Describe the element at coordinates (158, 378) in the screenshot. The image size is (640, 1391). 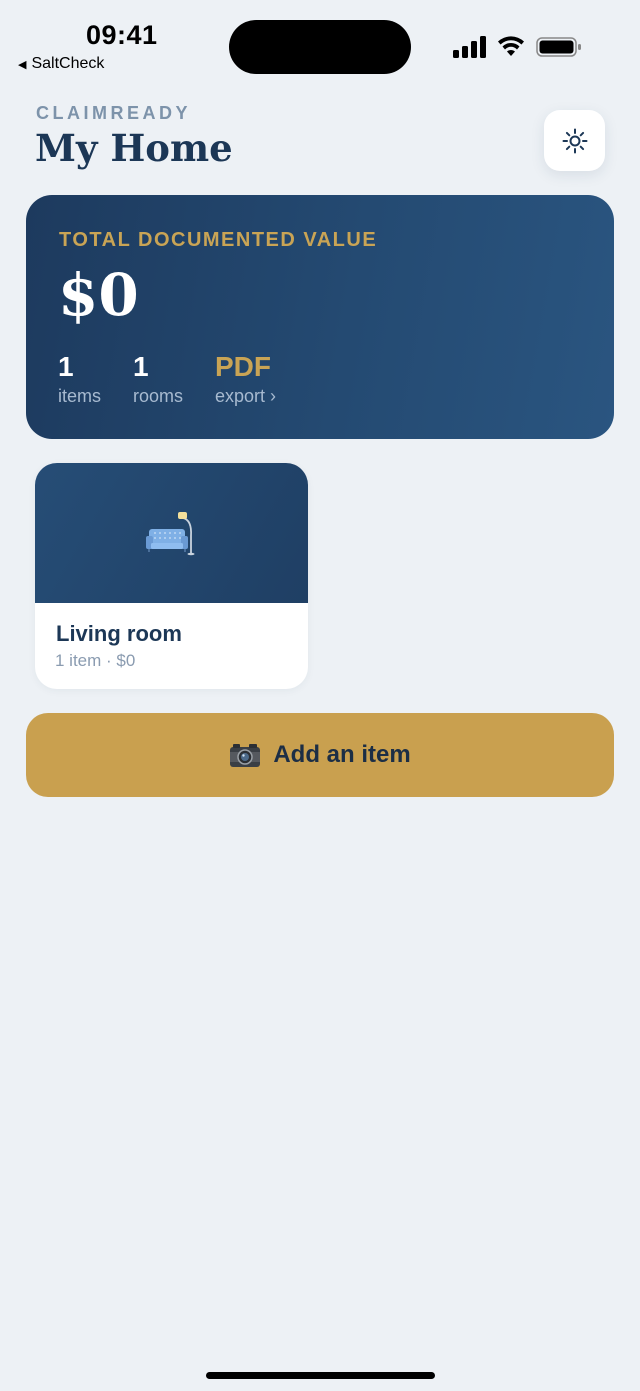
I see `stat-rooms: 1 rooms` at that location.